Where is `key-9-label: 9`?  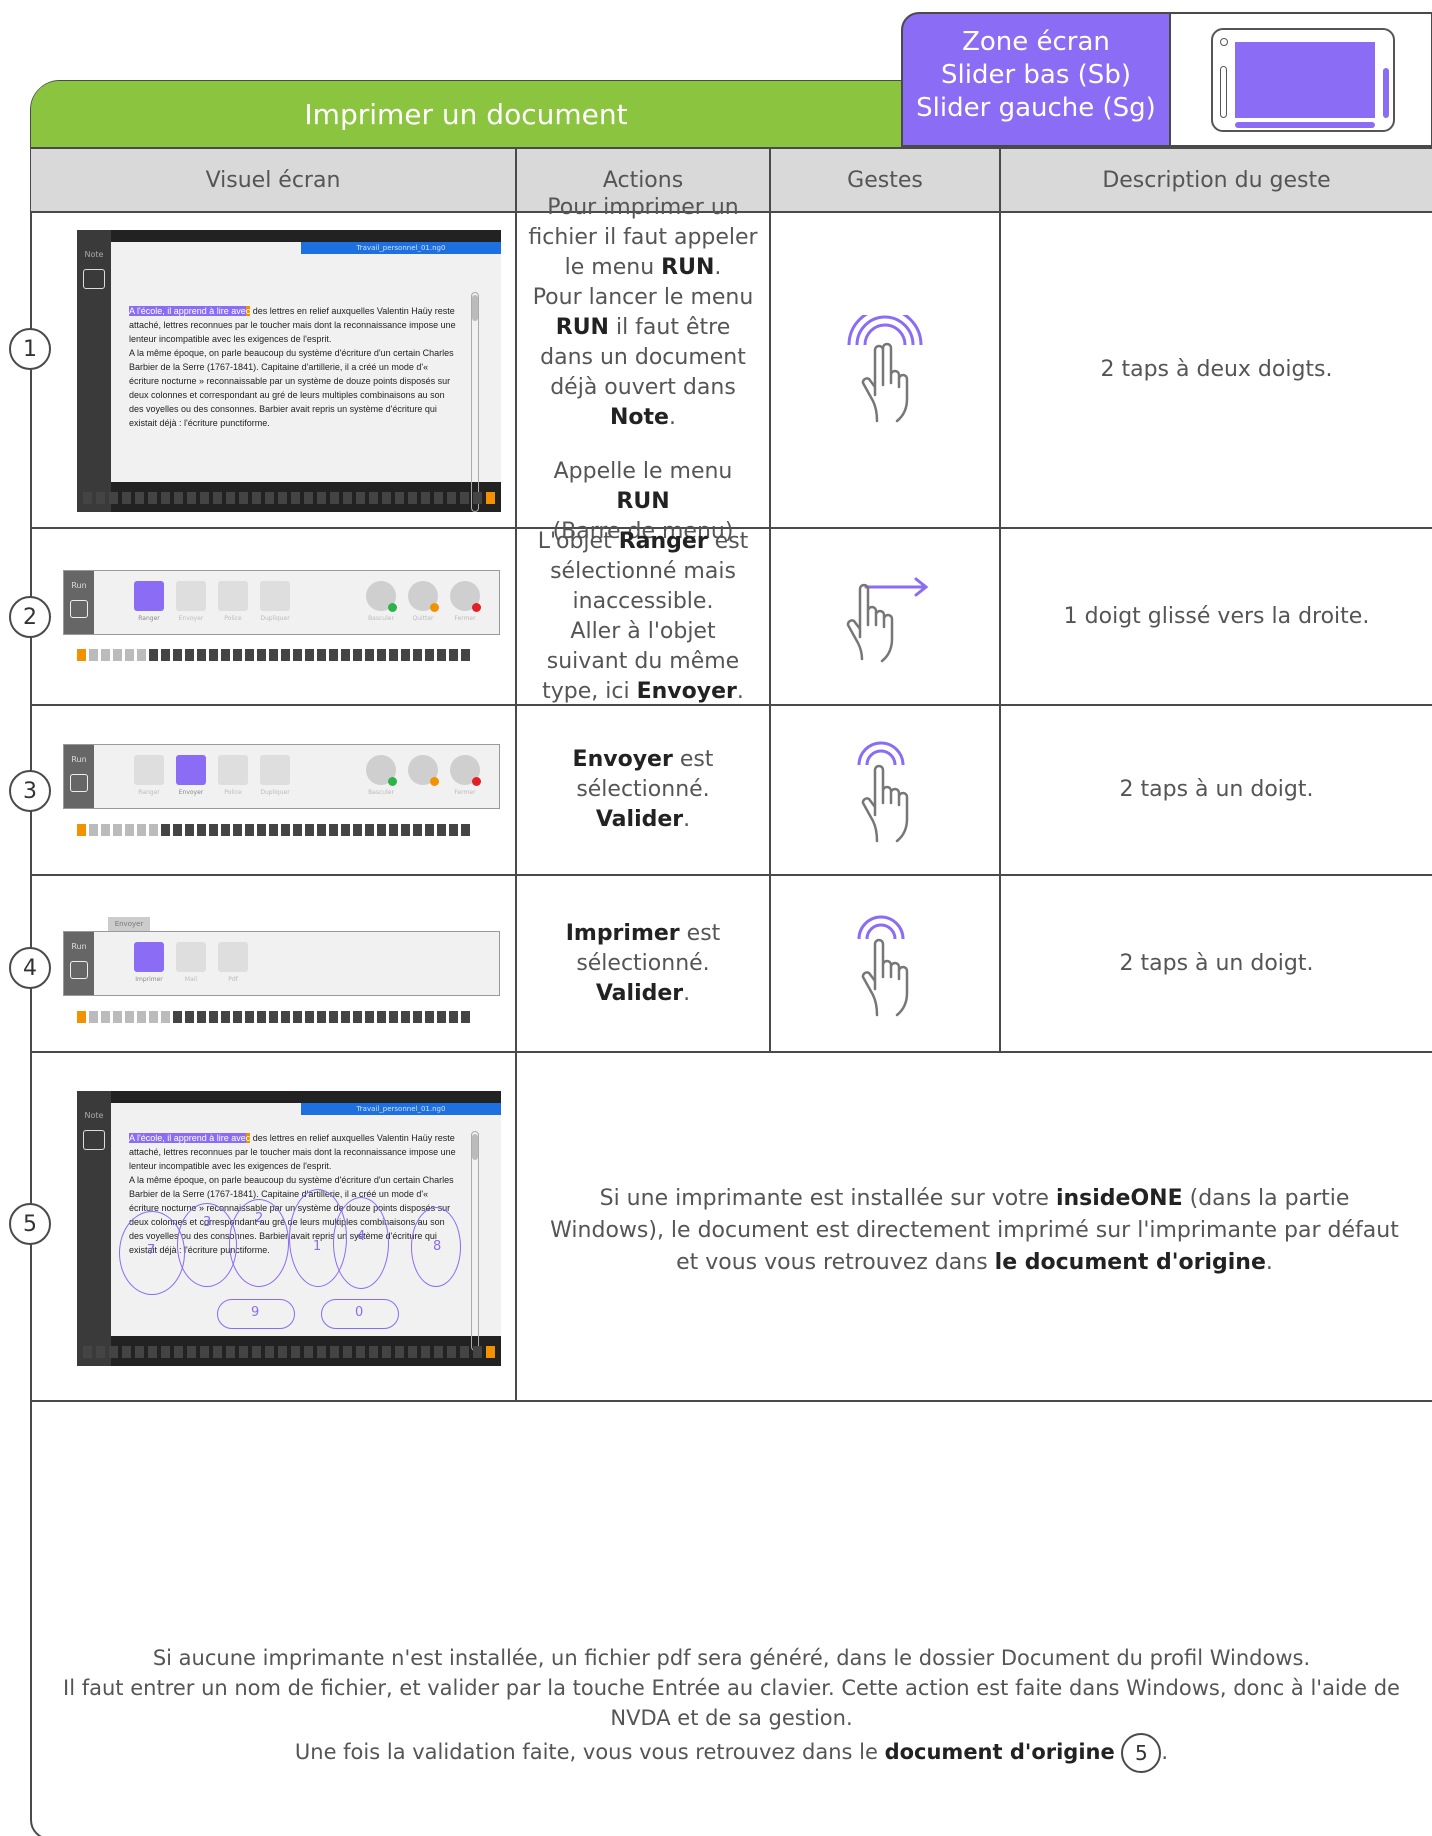 key-9-label: 9 is located at coordinates (255, 1312).